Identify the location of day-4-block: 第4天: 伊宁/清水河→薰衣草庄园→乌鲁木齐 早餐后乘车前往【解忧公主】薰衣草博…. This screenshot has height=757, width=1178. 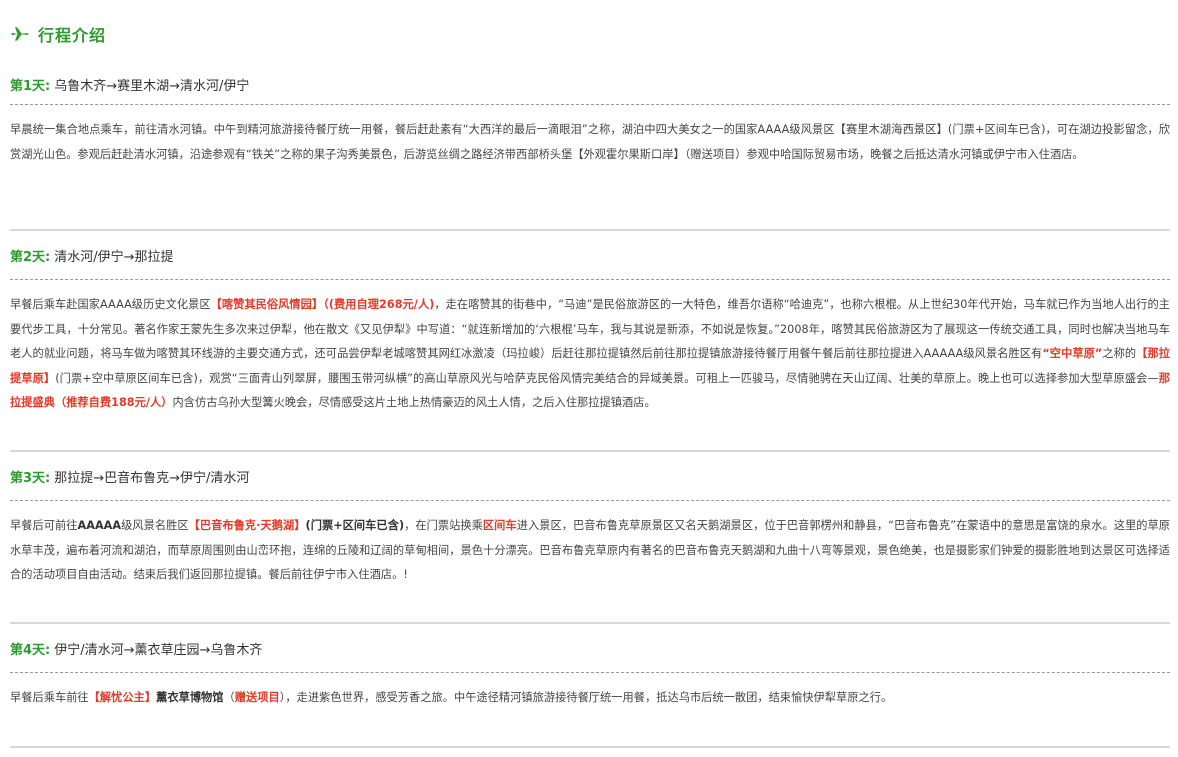
(590, 672).